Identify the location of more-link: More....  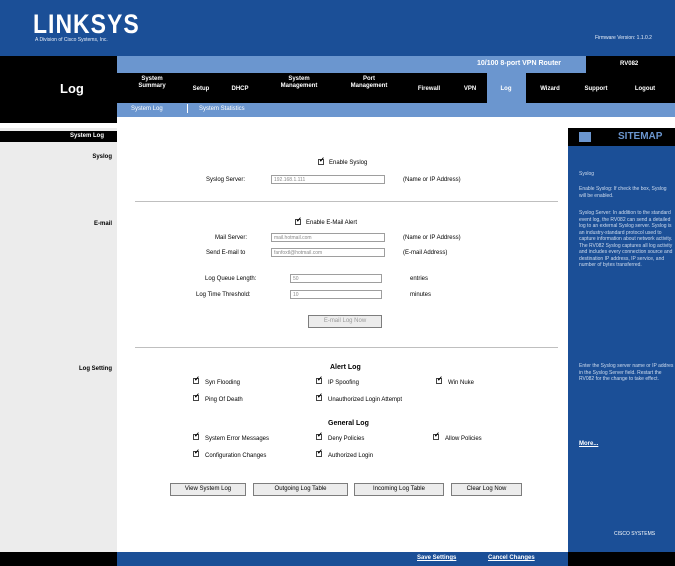
(588, 444).